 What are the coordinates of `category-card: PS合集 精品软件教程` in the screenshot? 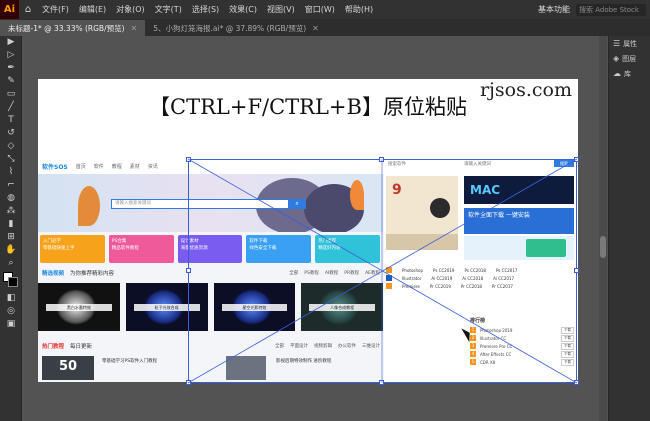 It's located at (141, 249).